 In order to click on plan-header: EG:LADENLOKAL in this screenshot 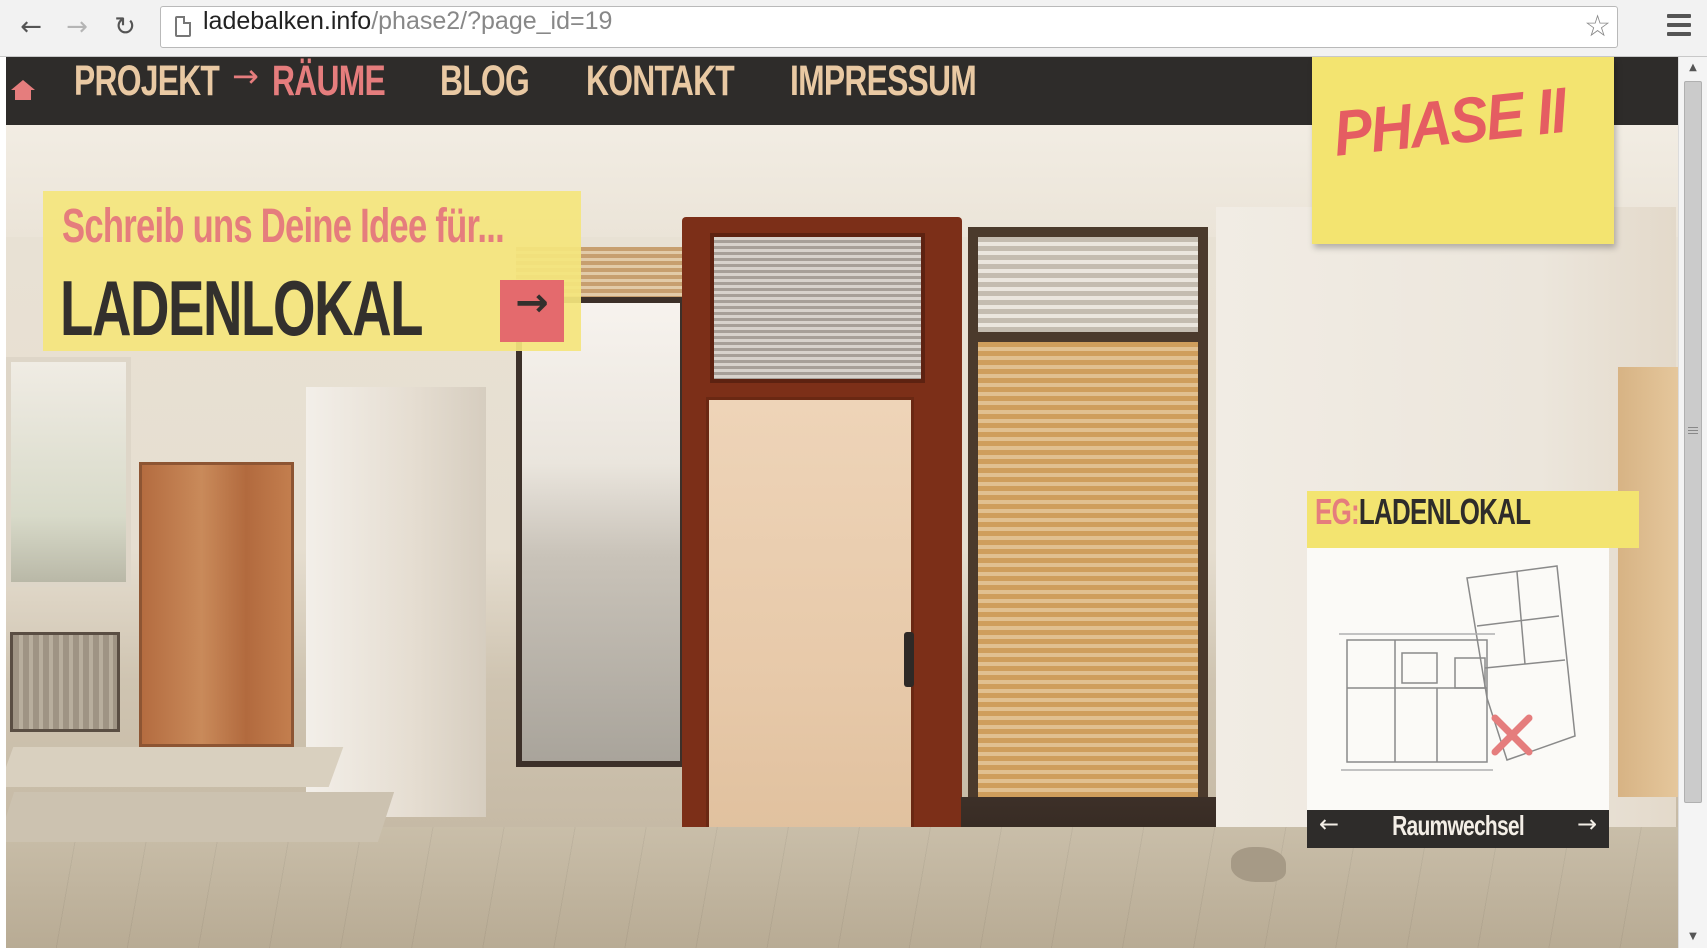, I will do `click(1473, 519)`.